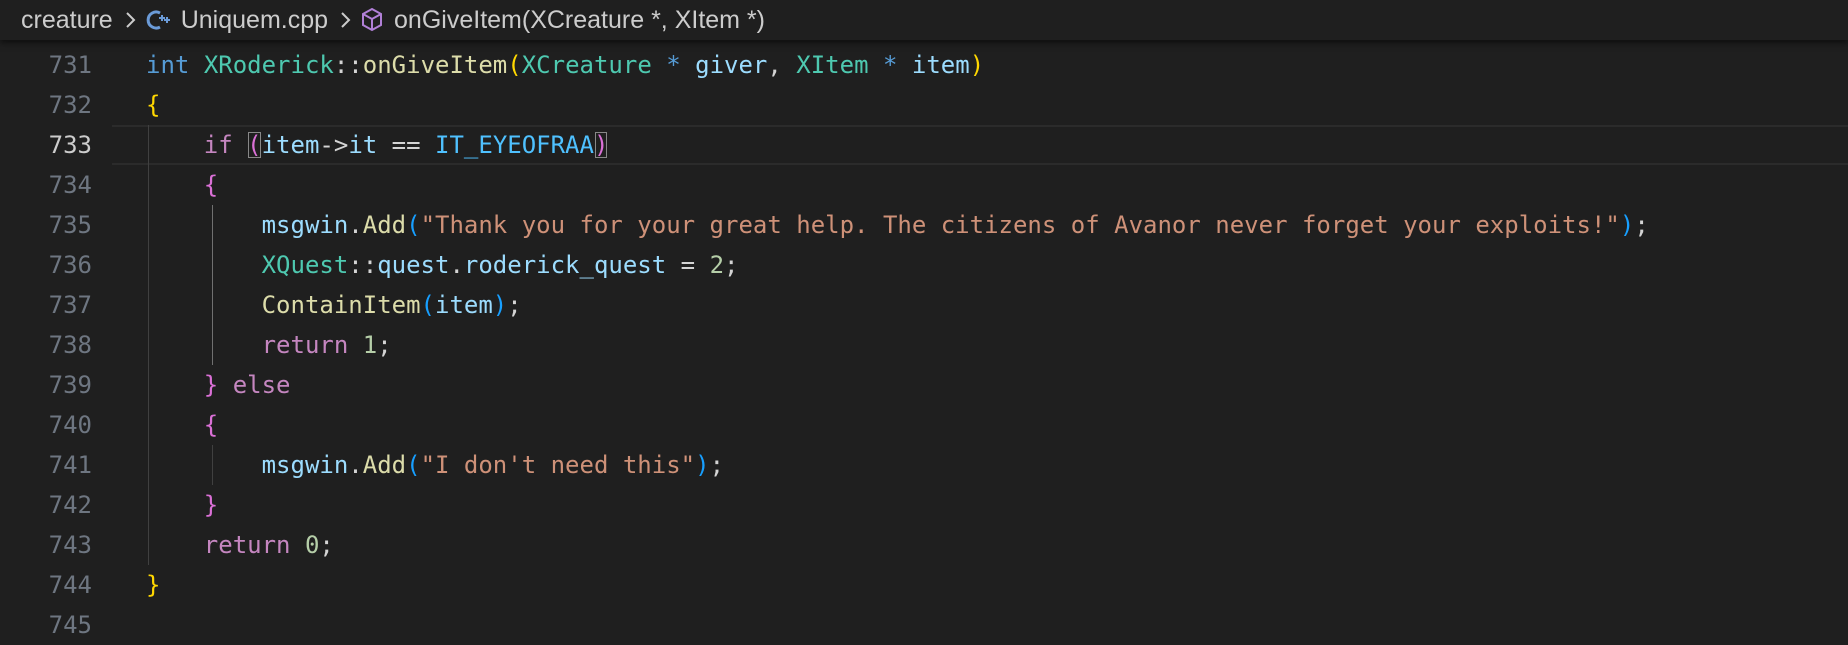 This screenshot has height=645, width=1848. Describe the element at coordinates (70, 185) in the screenshot. I see `line-number: 734` at that location.